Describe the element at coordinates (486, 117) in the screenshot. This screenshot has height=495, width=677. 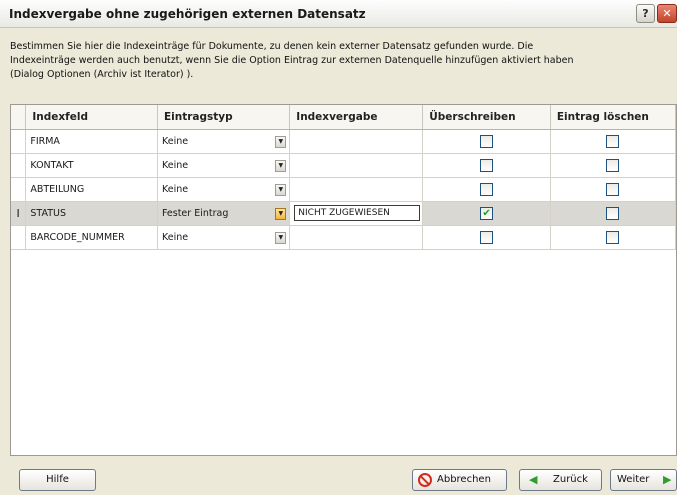
I see `col-header-ueberschreiben: Überschreiben` at that location.